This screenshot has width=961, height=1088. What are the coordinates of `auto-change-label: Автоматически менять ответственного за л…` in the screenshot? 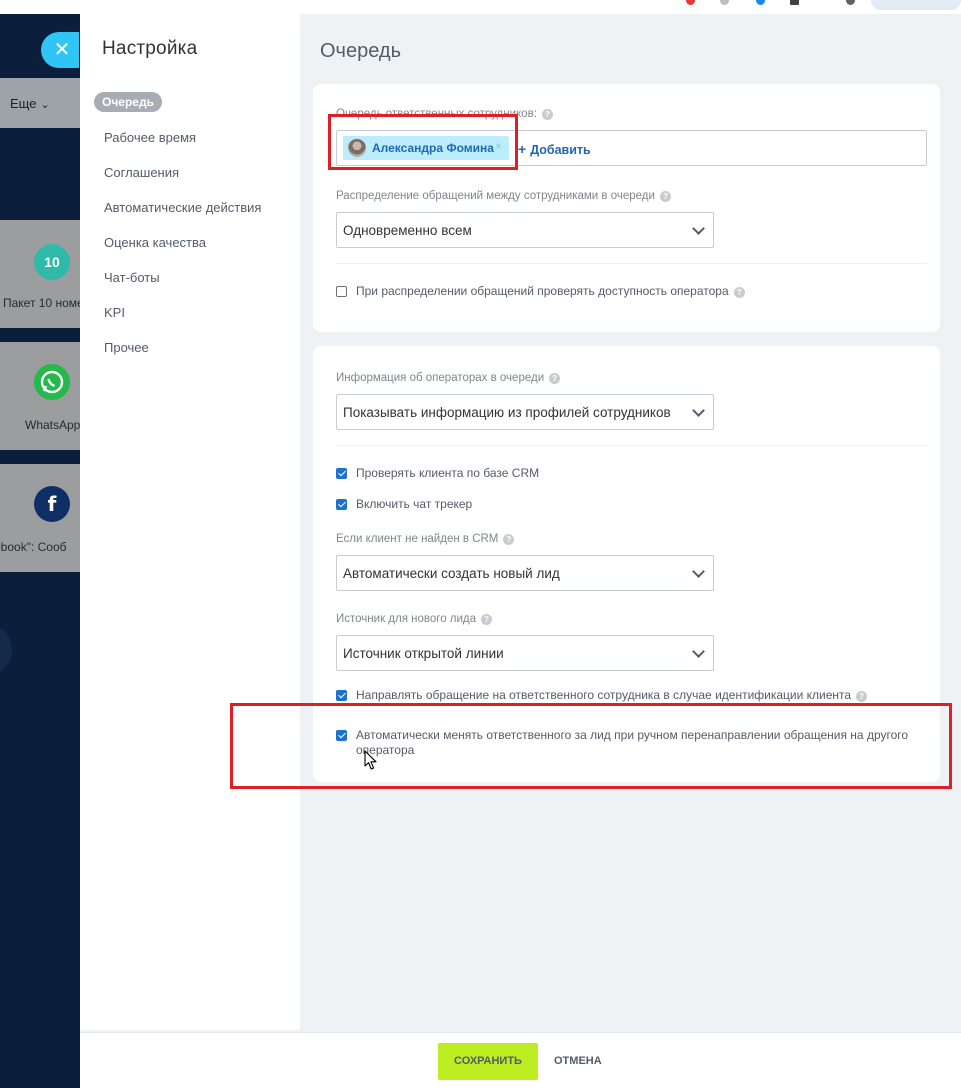 It's located at (632, 742).